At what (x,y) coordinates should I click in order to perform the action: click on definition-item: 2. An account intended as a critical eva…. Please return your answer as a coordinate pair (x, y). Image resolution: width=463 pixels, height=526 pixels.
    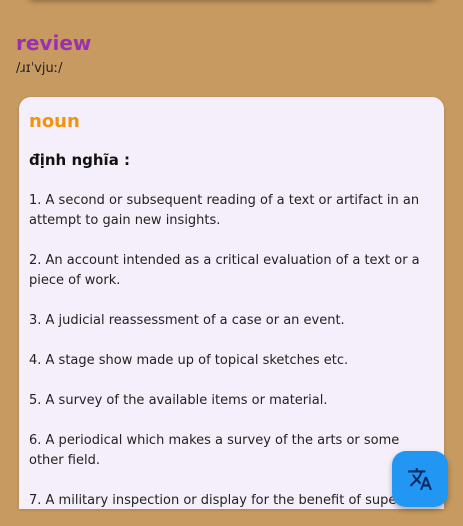
    Looking at the image, I should click on (224, 270).